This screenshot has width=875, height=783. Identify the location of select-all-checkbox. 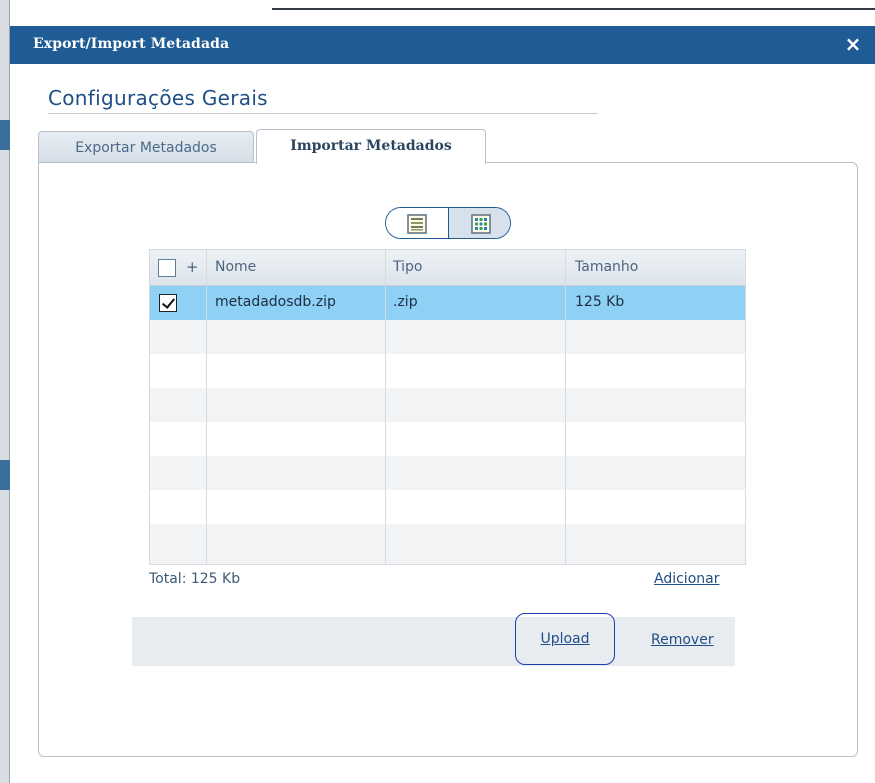
(167, 268).